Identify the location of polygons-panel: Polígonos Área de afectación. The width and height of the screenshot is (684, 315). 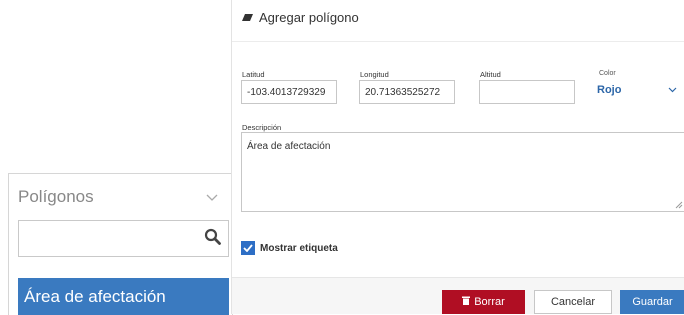
(120, 244).